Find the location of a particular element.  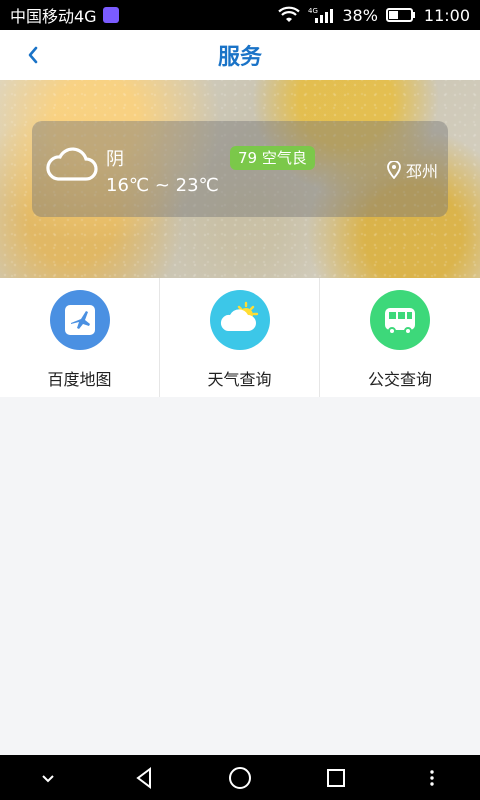

home-circle-icon is located at coordinates (240, 777).